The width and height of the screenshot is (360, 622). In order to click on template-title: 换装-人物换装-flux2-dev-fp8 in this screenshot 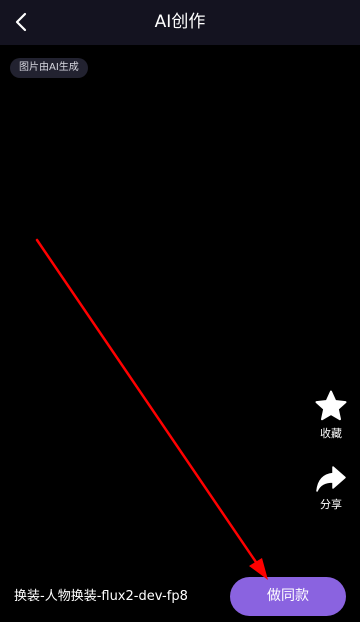, I will do `click(101, 596)`.